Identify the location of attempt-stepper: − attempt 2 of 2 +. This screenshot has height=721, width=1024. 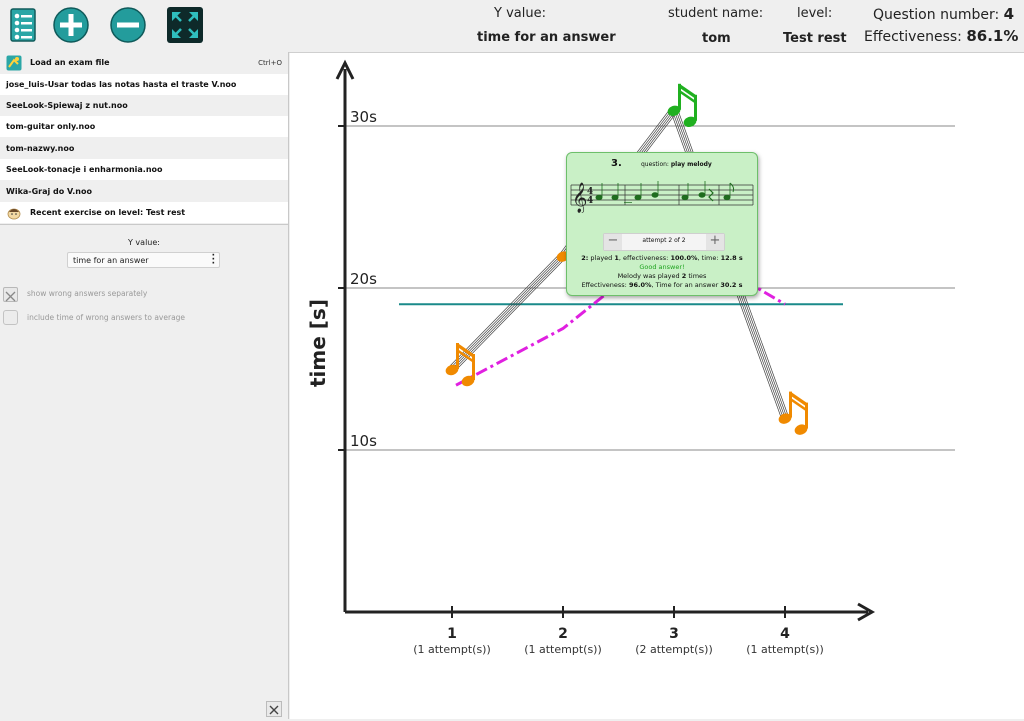
(664, 242).